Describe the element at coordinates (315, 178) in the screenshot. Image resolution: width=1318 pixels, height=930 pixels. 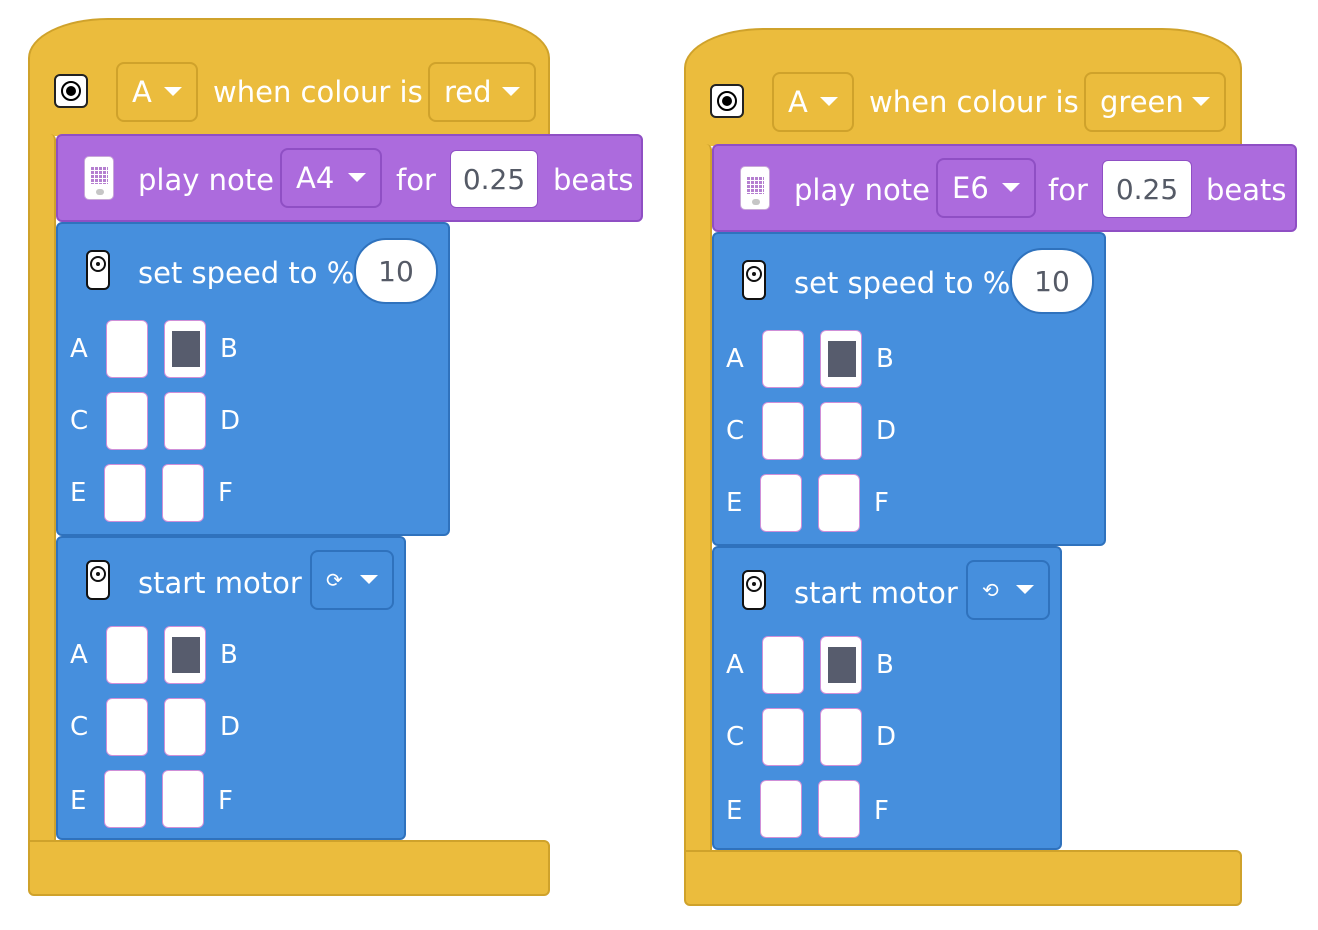
I see `note-value: A4` at that location.